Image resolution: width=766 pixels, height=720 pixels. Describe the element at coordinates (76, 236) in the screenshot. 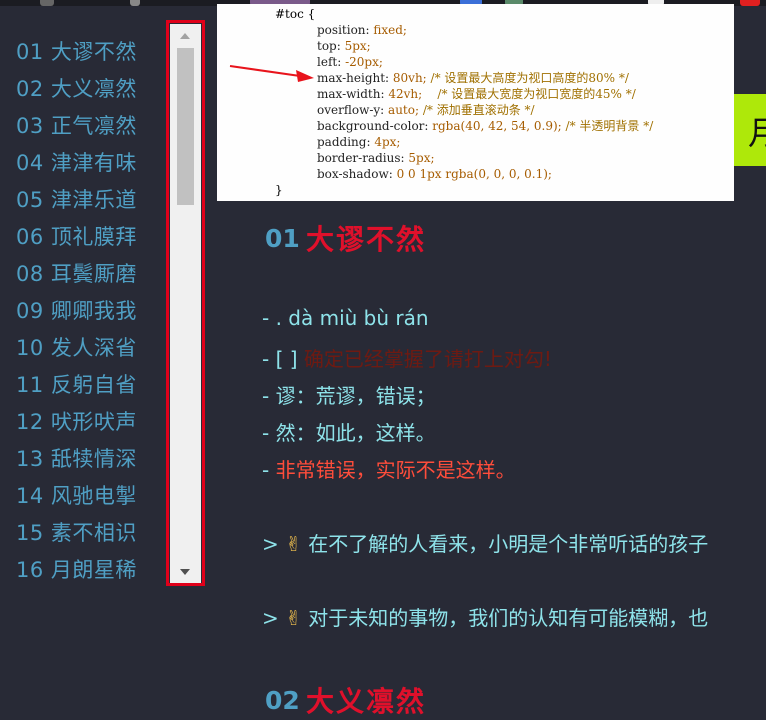

I see `toc-item: 06 顶礼膜拜` at that location.